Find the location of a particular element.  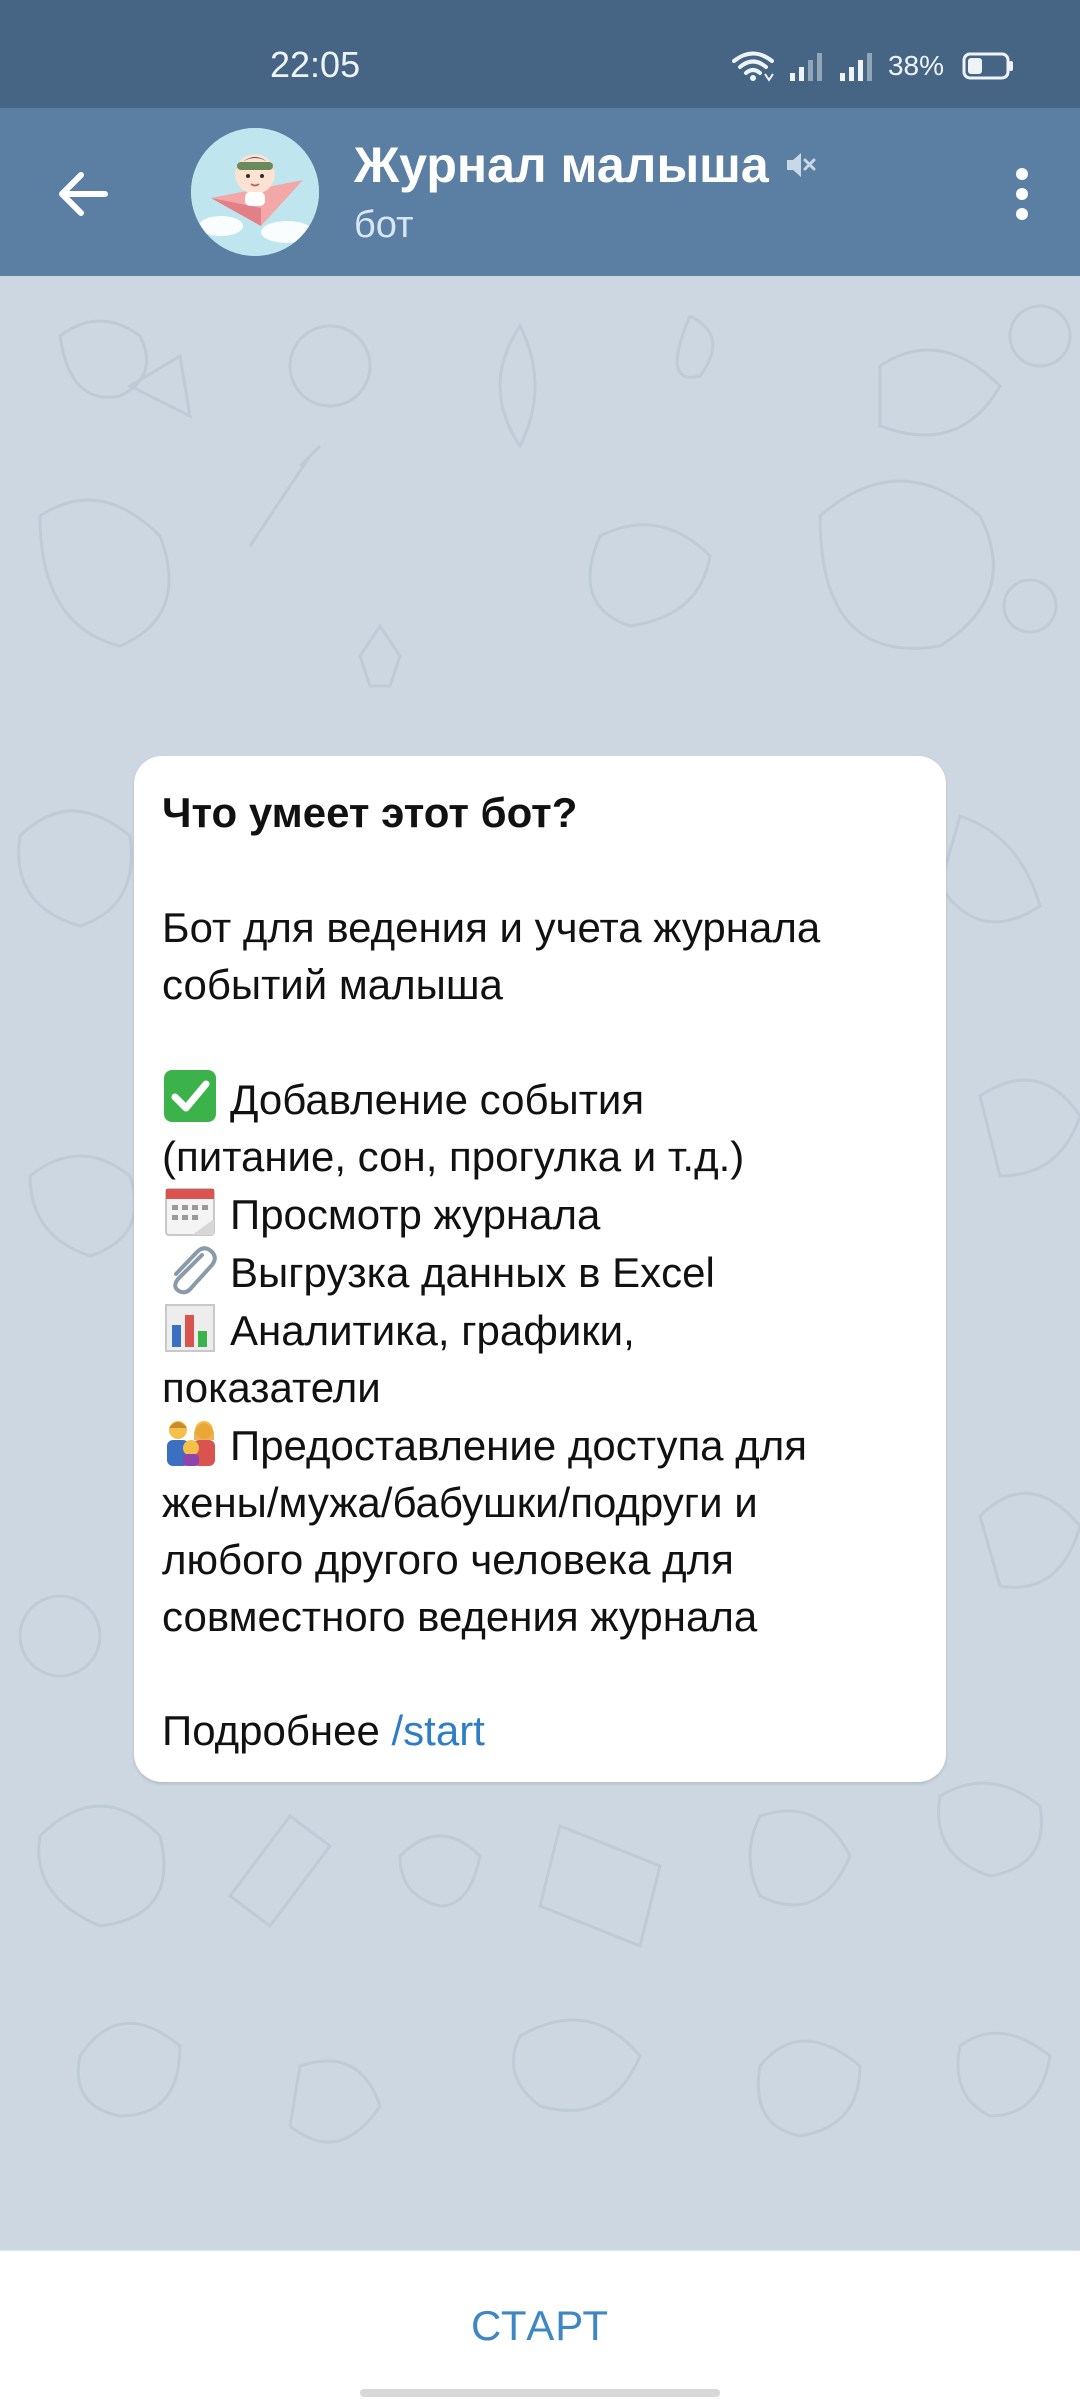

status-bar: 22:05 38% is located at coordinates (540, 54).